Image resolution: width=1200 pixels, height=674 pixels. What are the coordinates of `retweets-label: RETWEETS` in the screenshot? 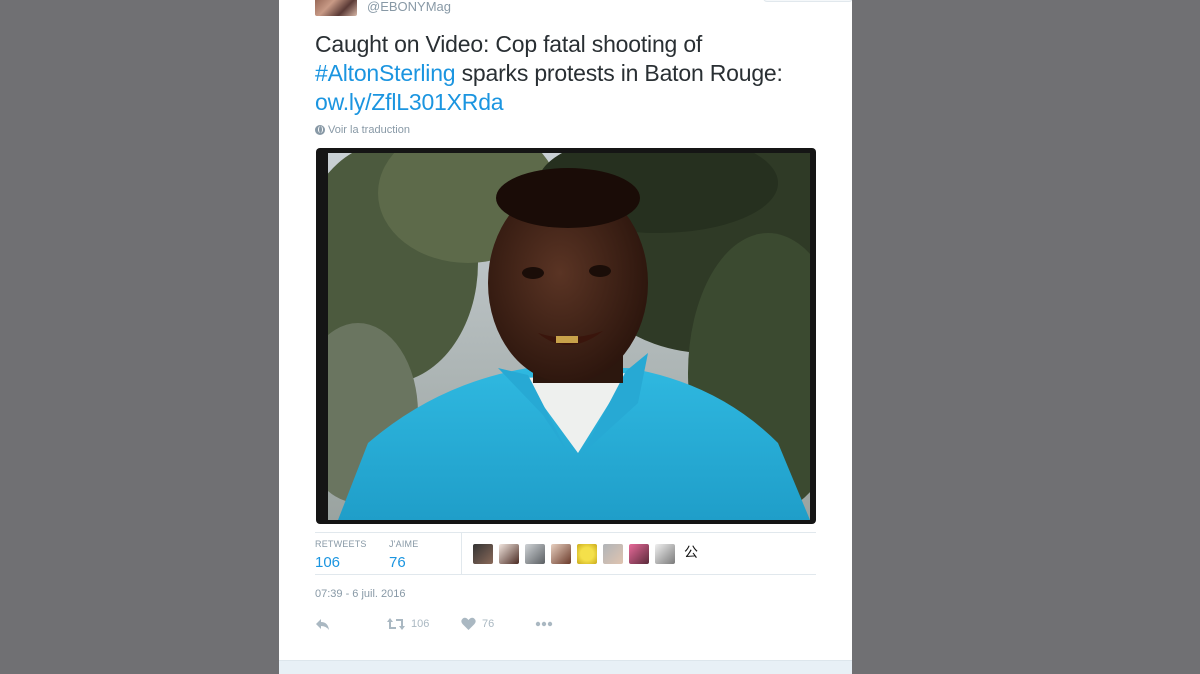 It's located at (341, 544).